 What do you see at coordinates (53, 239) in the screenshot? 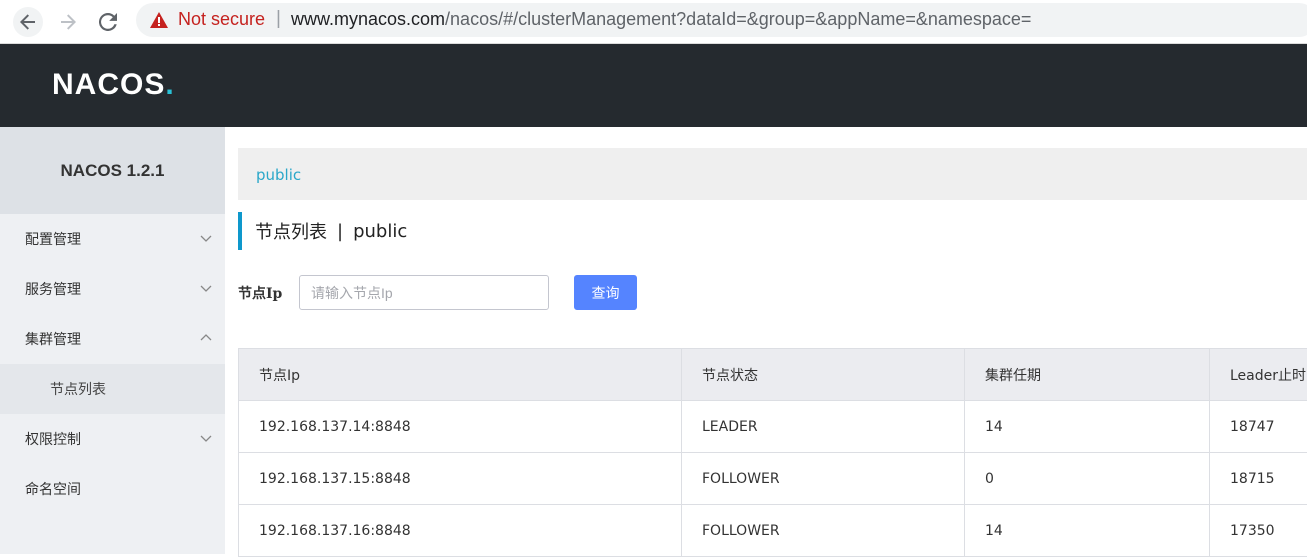
I see `sidebar-item-label: 配置管理` at bounding box center [53, 239].